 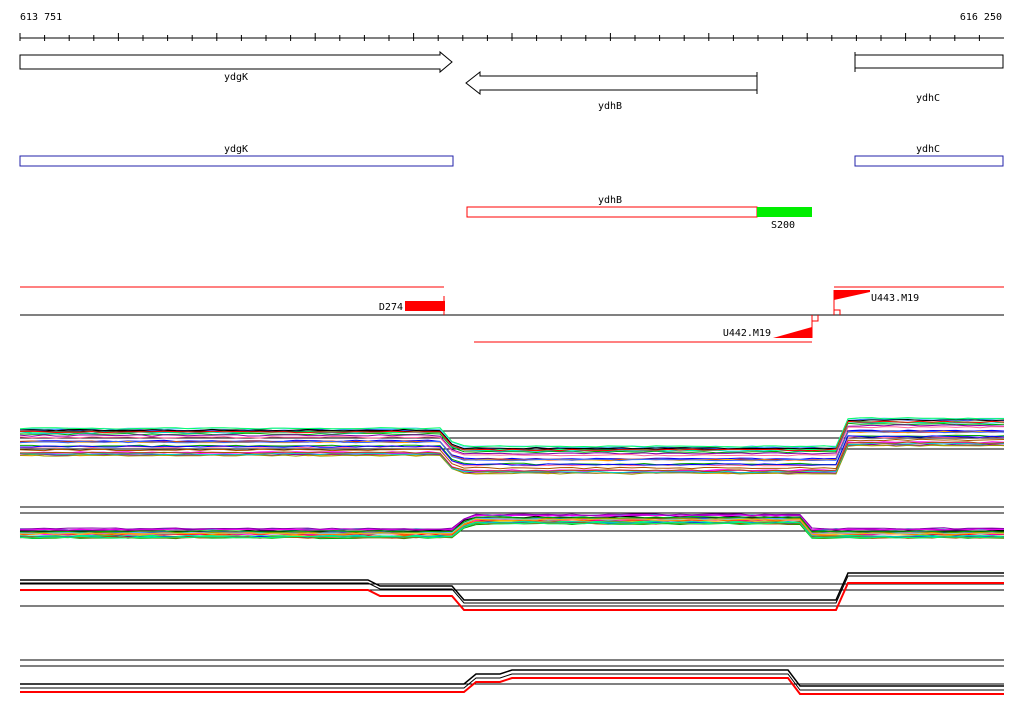 I want to click on ruler-start-label: 613 751, so click(x=41, y=17).